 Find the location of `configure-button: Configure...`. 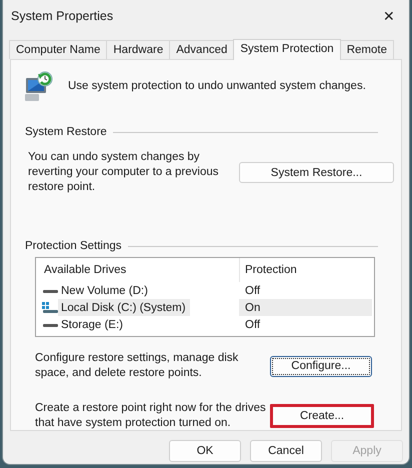

configure-button: Configure... is located at coordinates (321, 366).